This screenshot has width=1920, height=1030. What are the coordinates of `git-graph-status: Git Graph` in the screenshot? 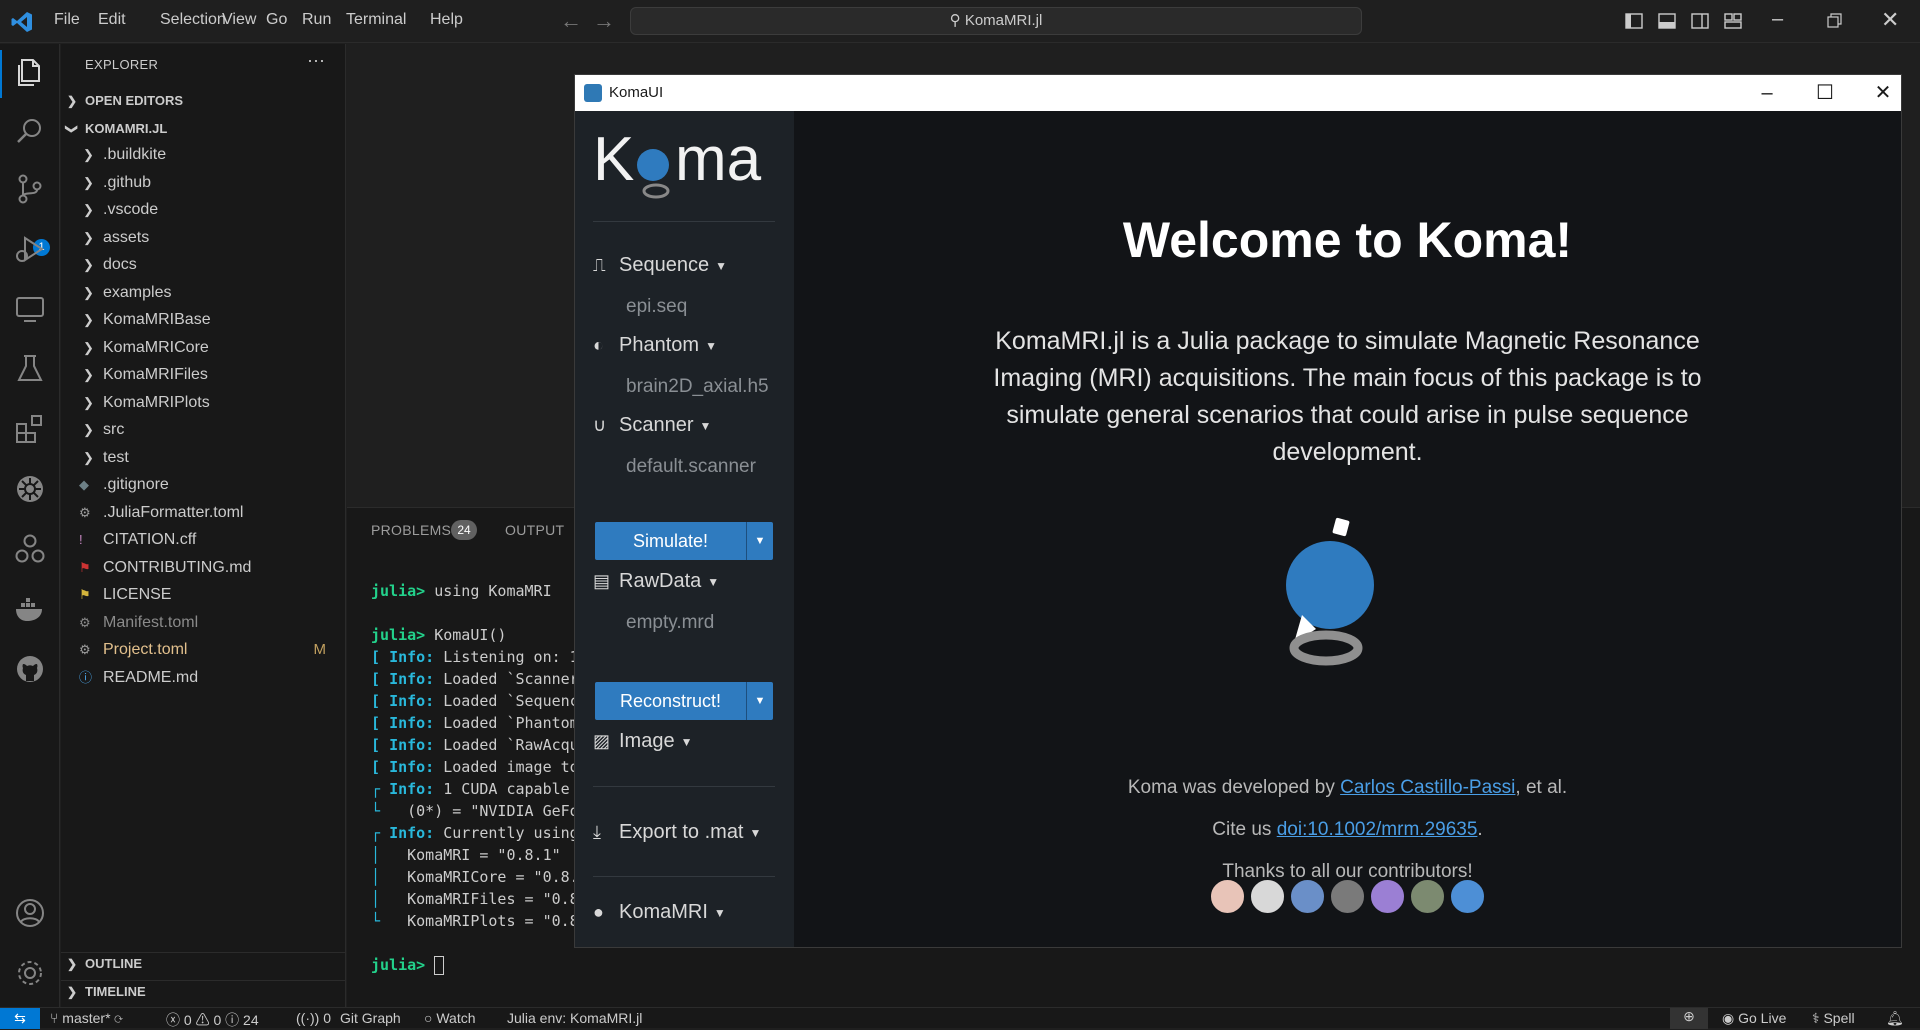 It's located at (370, 1018).